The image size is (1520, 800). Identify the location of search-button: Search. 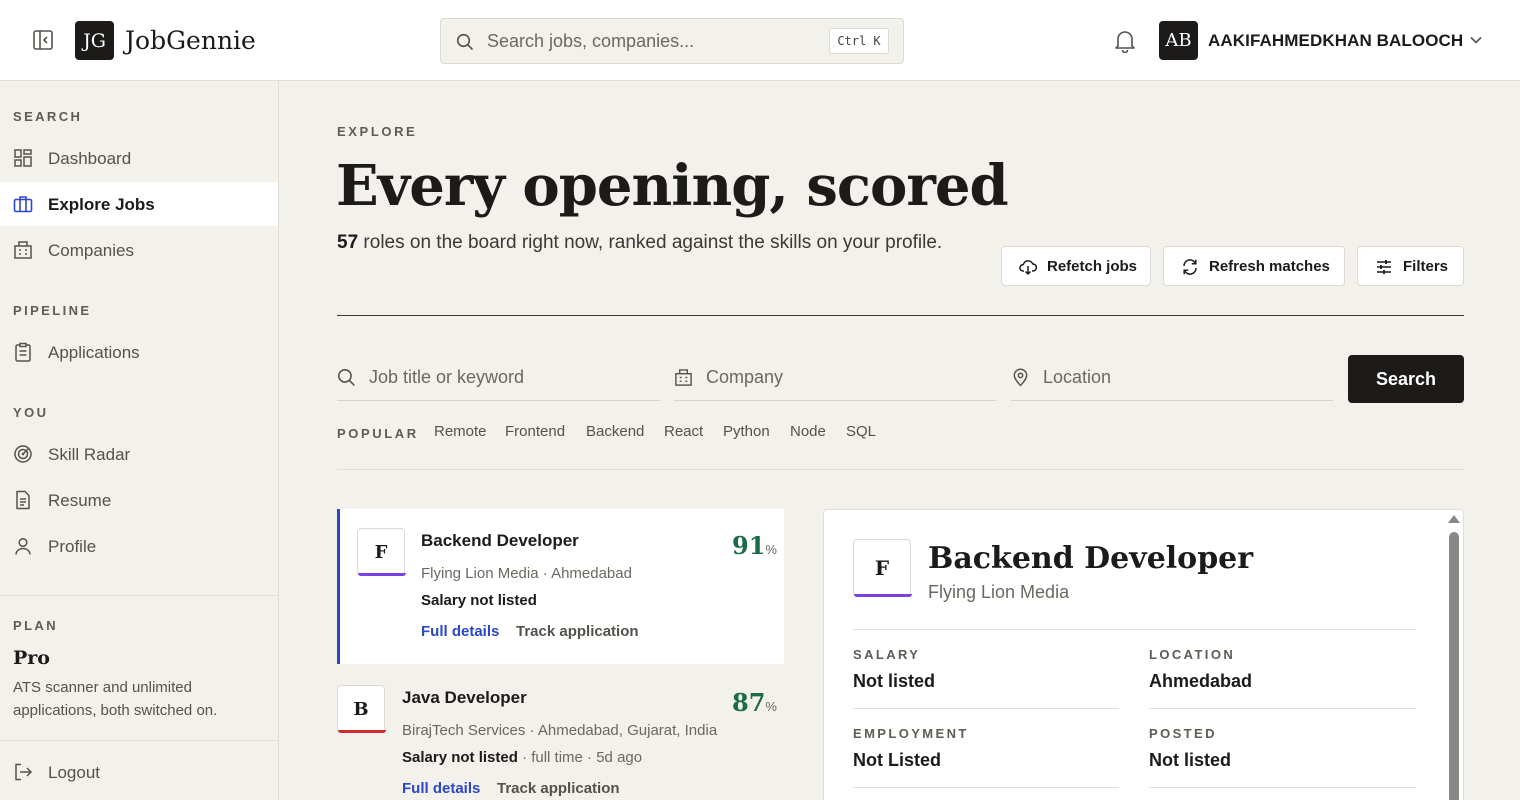
(1406, 379).